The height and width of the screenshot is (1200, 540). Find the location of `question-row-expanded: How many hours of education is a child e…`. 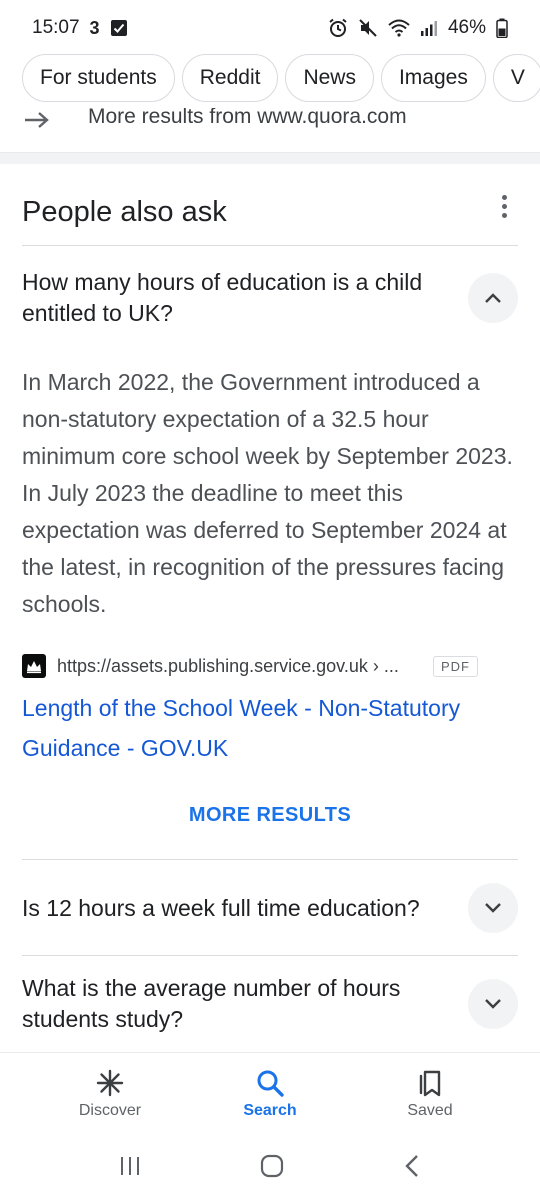

question-row-expanded: How many hours of education is a child e… is located at coordinates (270, 298).